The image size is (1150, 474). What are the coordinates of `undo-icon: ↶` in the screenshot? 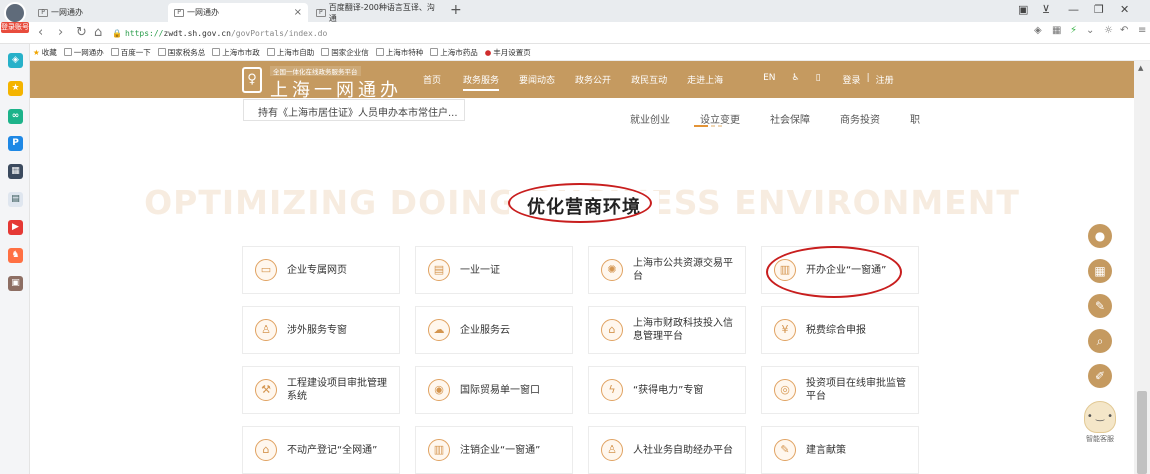 It's located at (1124, 30).